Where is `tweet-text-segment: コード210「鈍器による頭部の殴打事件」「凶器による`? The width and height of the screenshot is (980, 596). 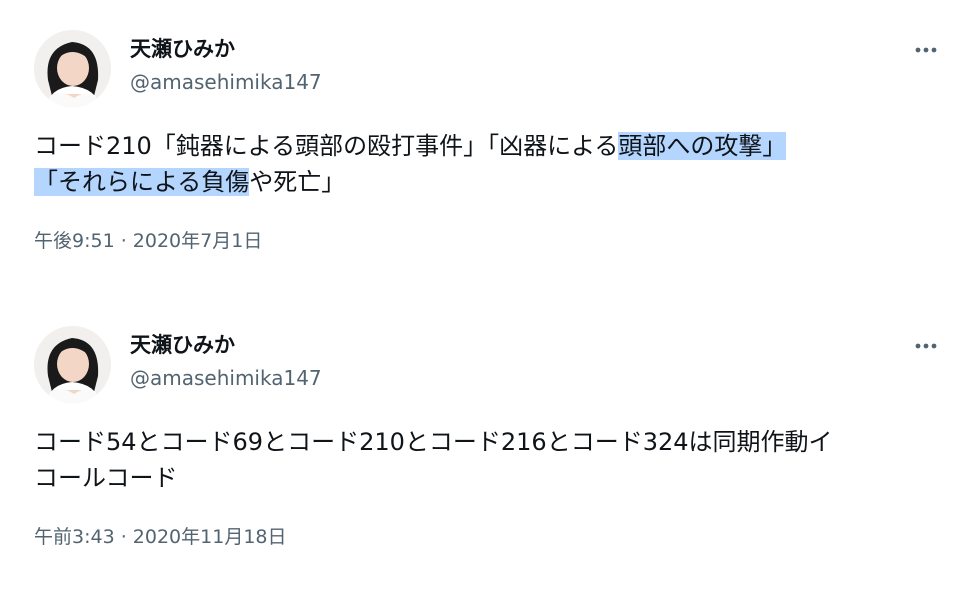 tweet-text-segment: コード210「鈍器による頭部の殴打事件」「凶器による is located at coordinates (326, 146).